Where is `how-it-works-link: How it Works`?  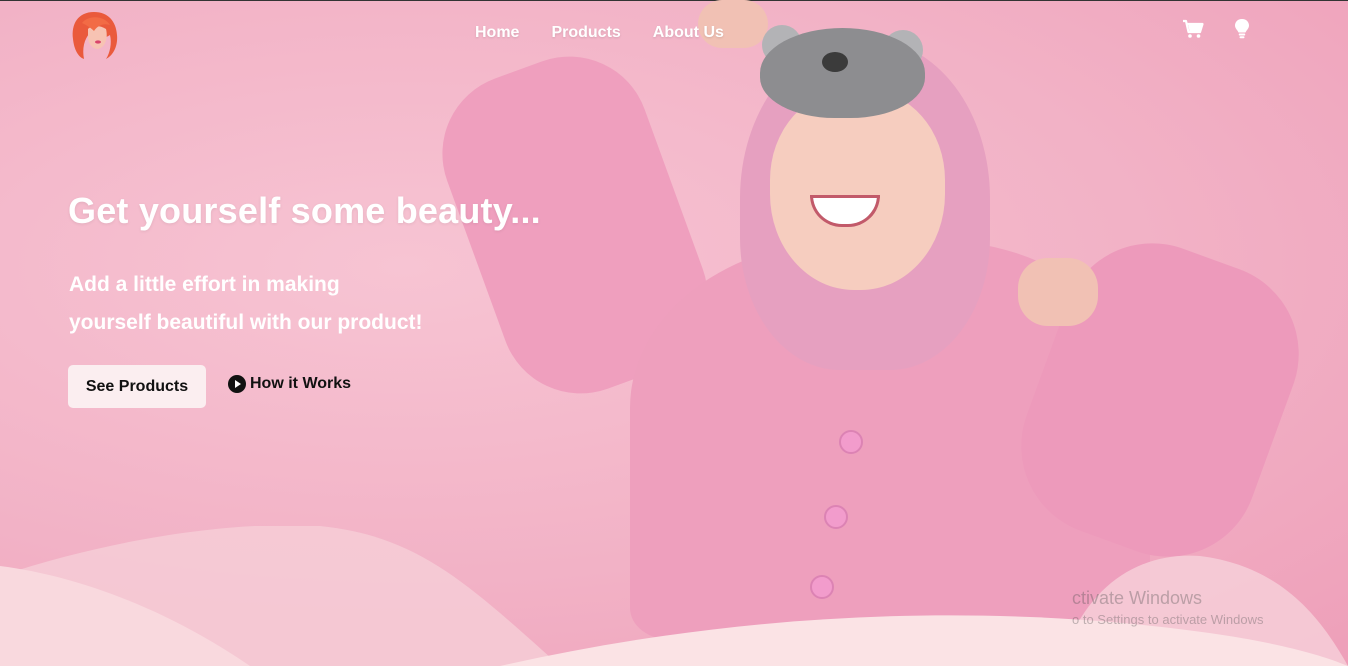 how-it-works-link: How it Works is located at coordinates (289, 384).